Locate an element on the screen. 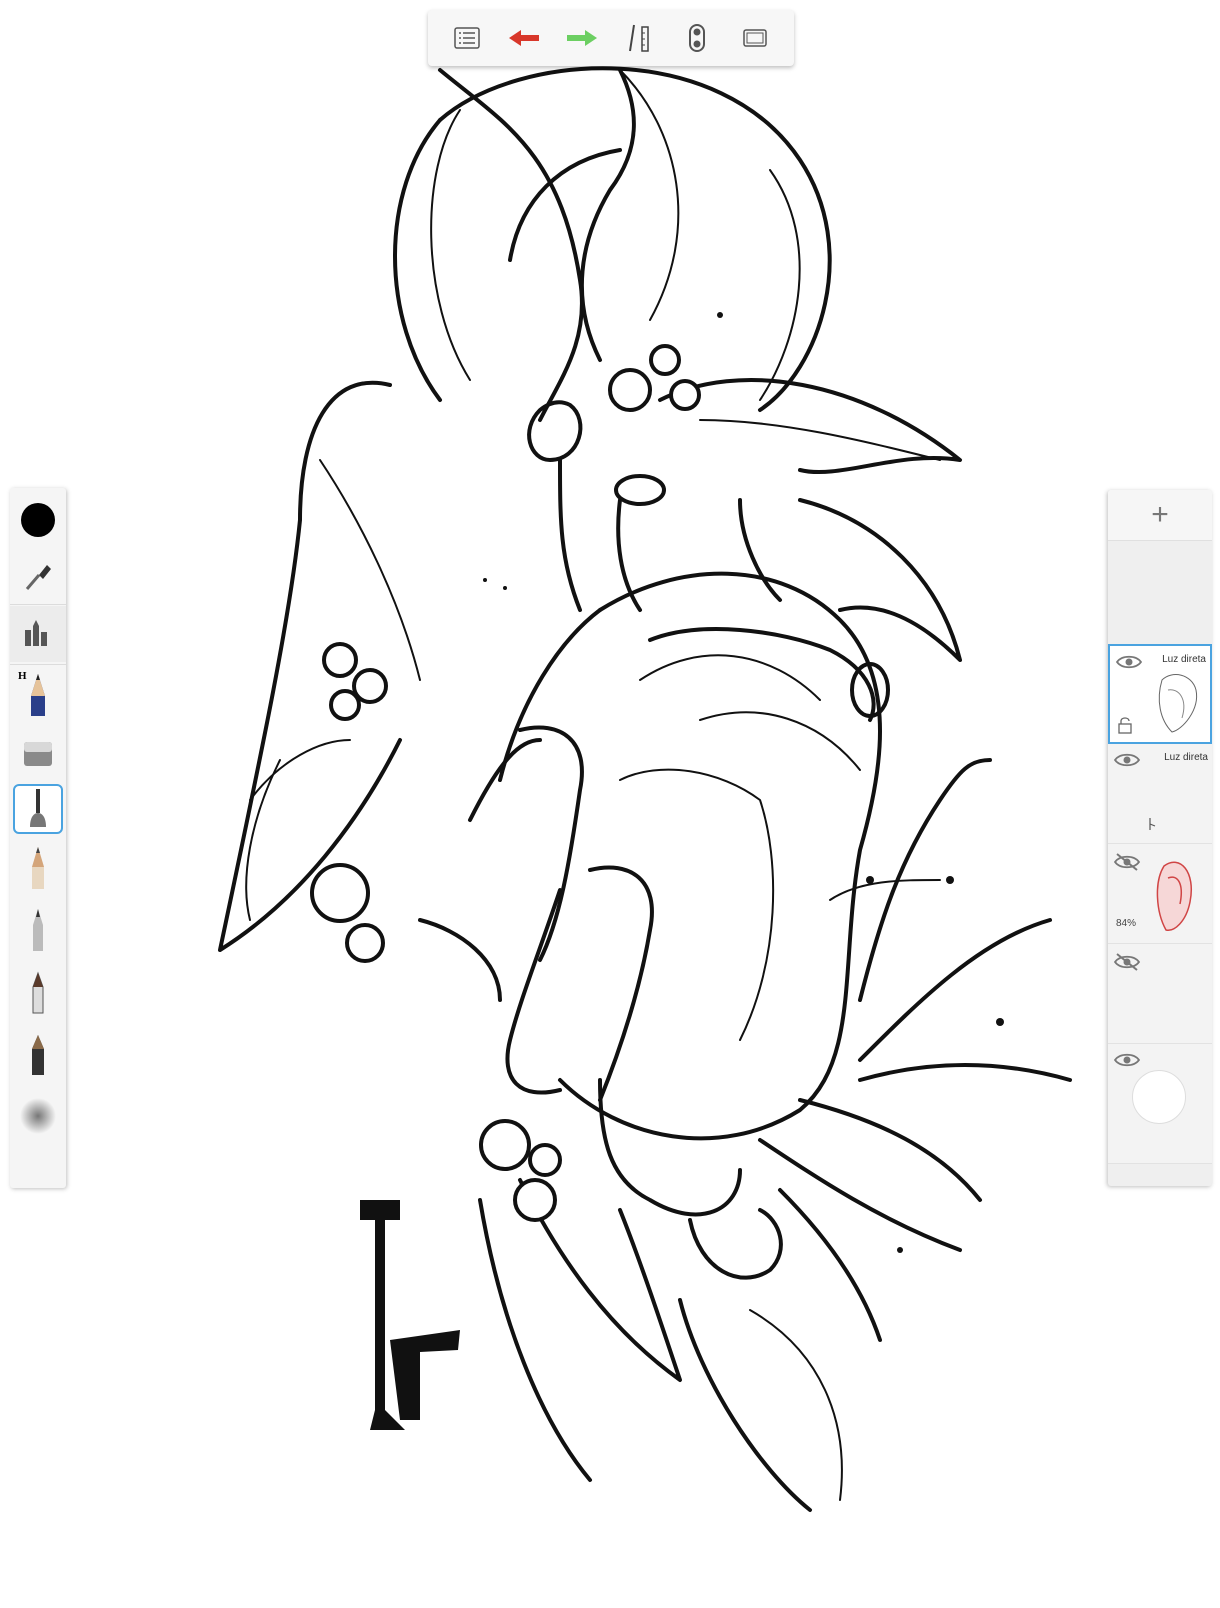 The height and width of the screenshot is (1608, 1220). chisel-marker-icon is located at coordinates (38, 1055).